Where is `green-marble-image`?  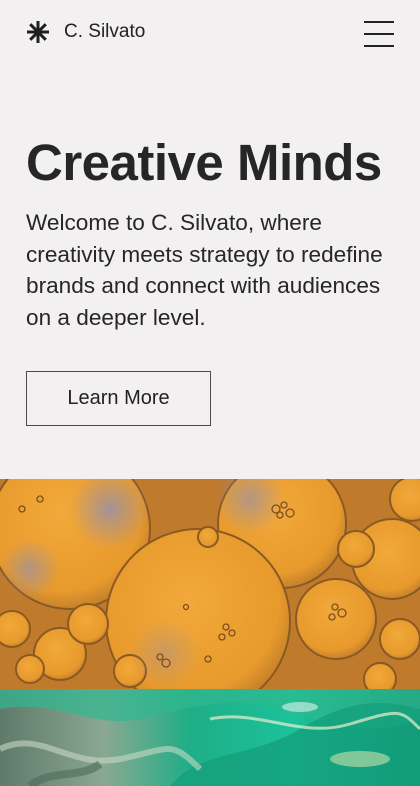 green-marble-image is located at coordinates (210, 737).